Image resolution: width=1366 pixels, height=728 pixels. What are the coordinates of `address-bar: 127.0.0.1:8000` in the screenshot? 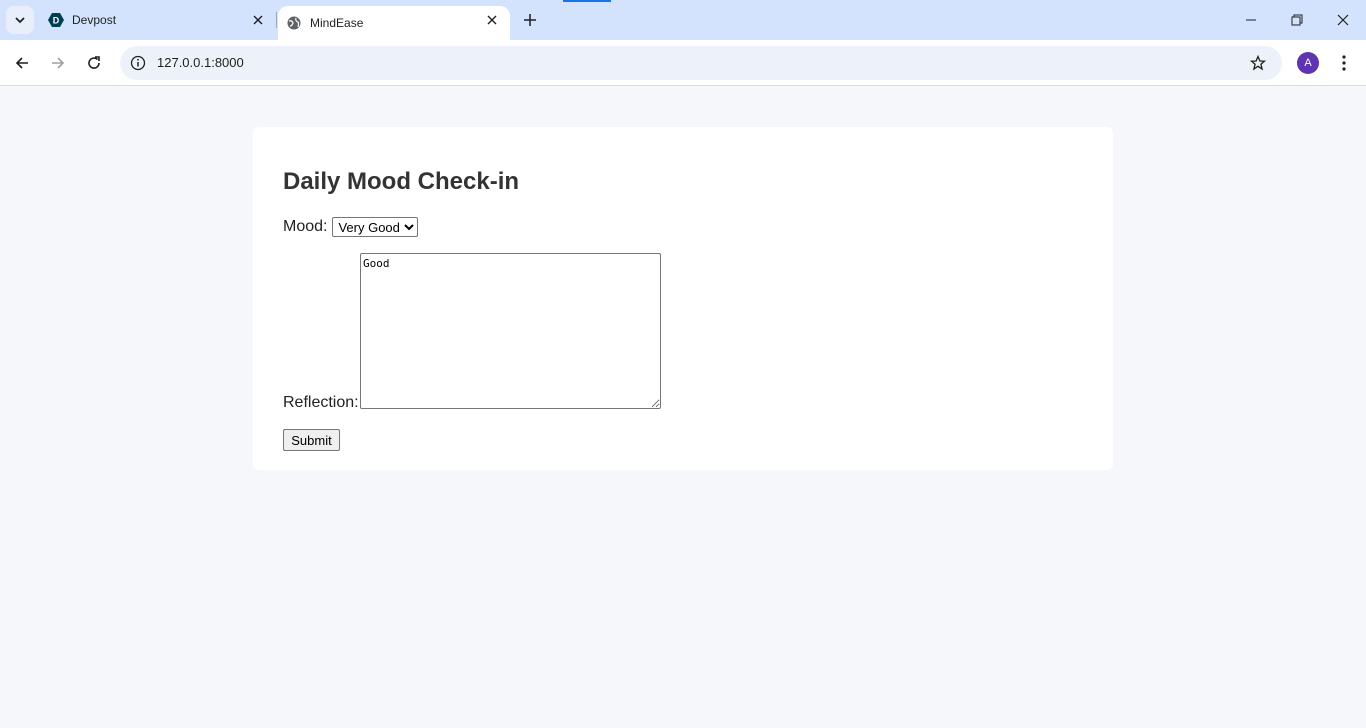 It's located at (701, 63).